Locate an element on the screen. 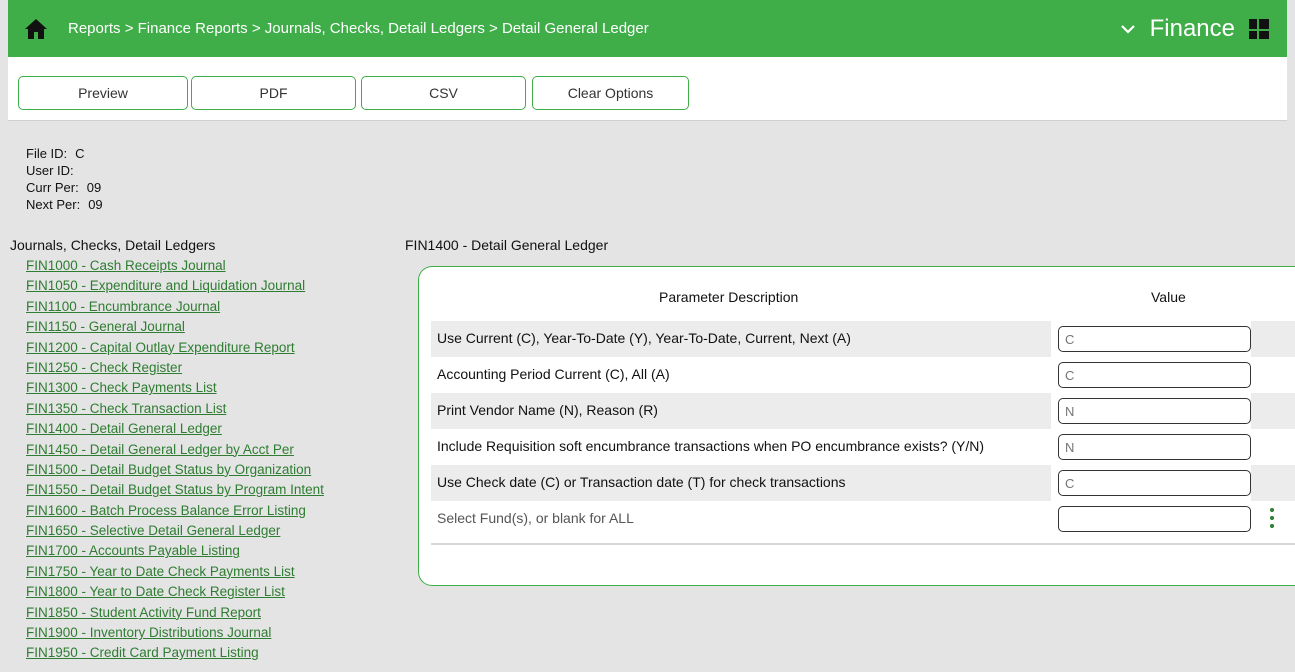 This screenshot has height=672, width=1295. clear-options-button: Clear Options is located at coordinates (610, 93).